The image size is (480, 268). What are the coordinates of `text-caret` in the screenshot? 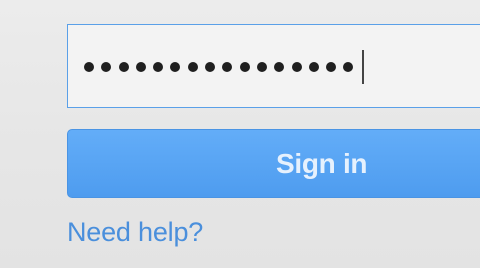 It's located at (363, 67).